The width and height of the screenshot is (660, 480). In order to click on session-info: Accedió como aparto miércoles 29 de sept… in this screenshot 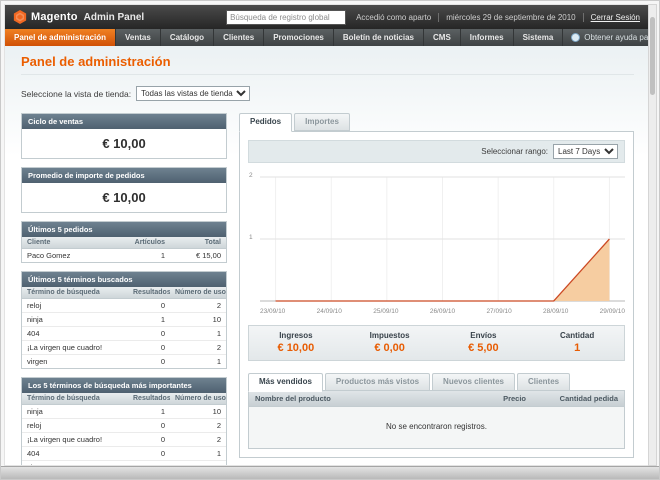, I will do `click(498, 17)`.